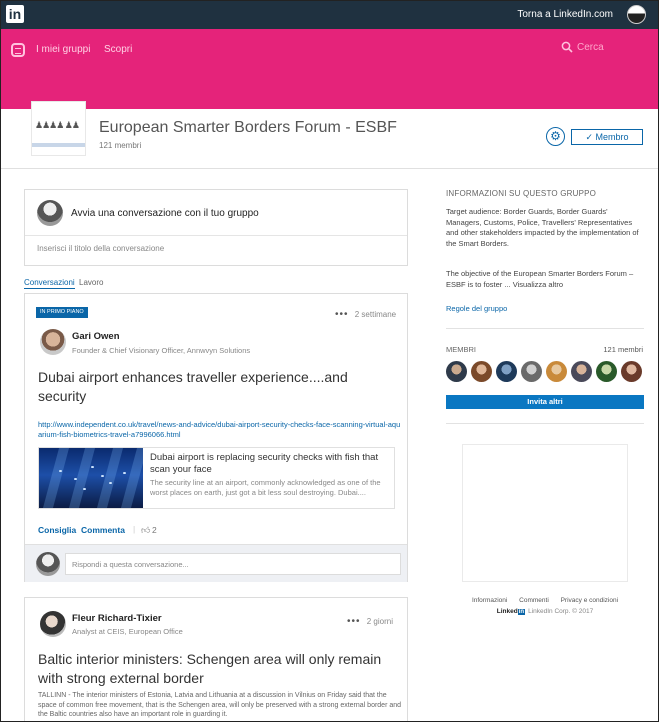  I want to click on footer-comments-link: Commenti, so click(534, 600).